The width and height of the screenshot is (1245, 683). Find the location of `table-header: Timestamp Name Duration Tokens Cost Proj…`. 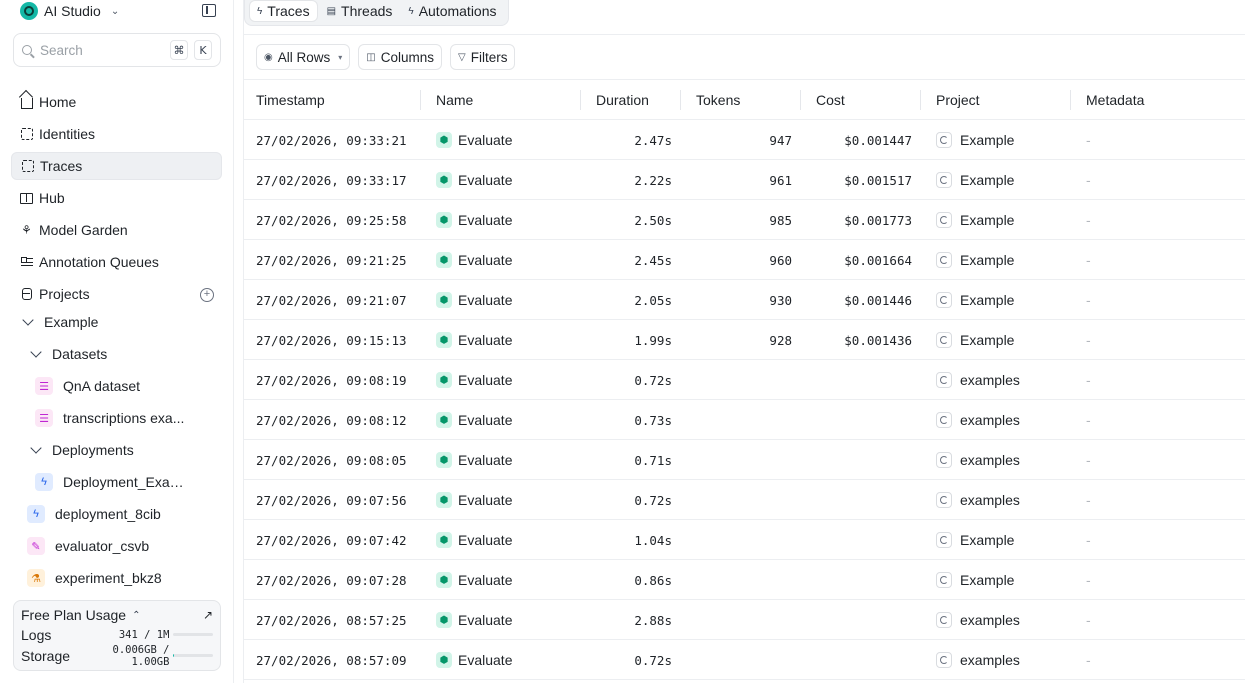

table-header: Timestamp Name Duration Tokens Cost Proj… is located at coordinates (744, 100).